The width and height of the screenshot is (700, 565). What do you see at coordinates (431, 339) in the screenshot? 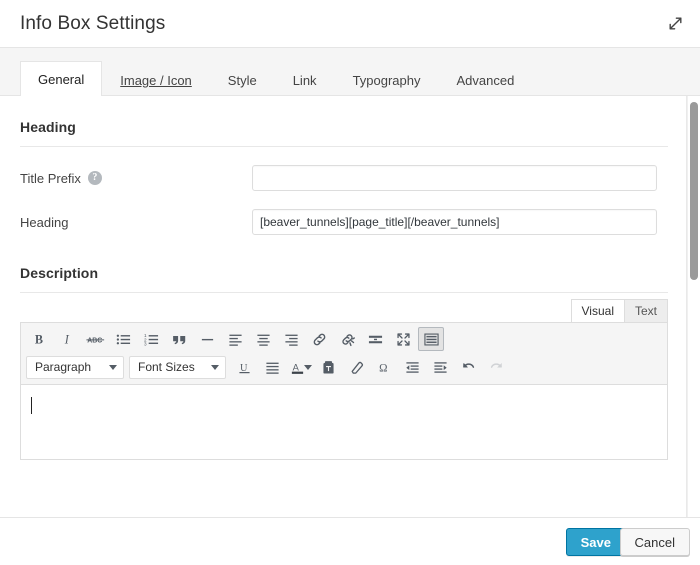
I see `toolbar-toggle-icon` at bounding box center [431, 339].